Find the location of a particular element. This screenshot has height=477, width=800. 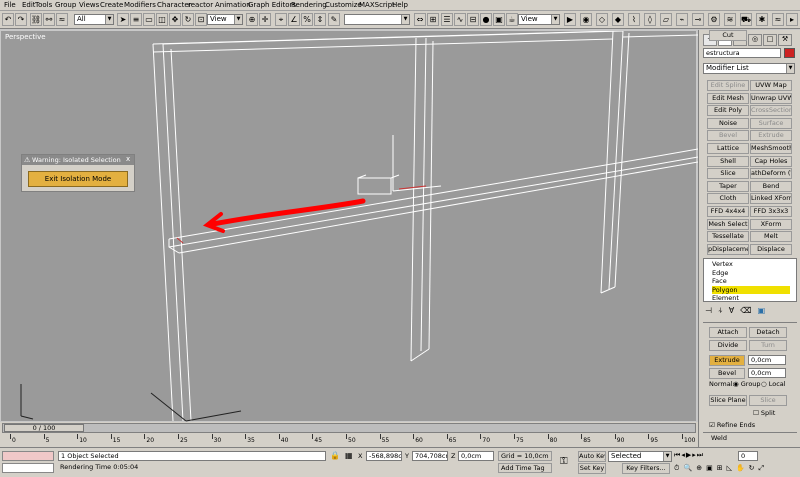

menu-item-customize: Customize is located at coordinates (343, 5).